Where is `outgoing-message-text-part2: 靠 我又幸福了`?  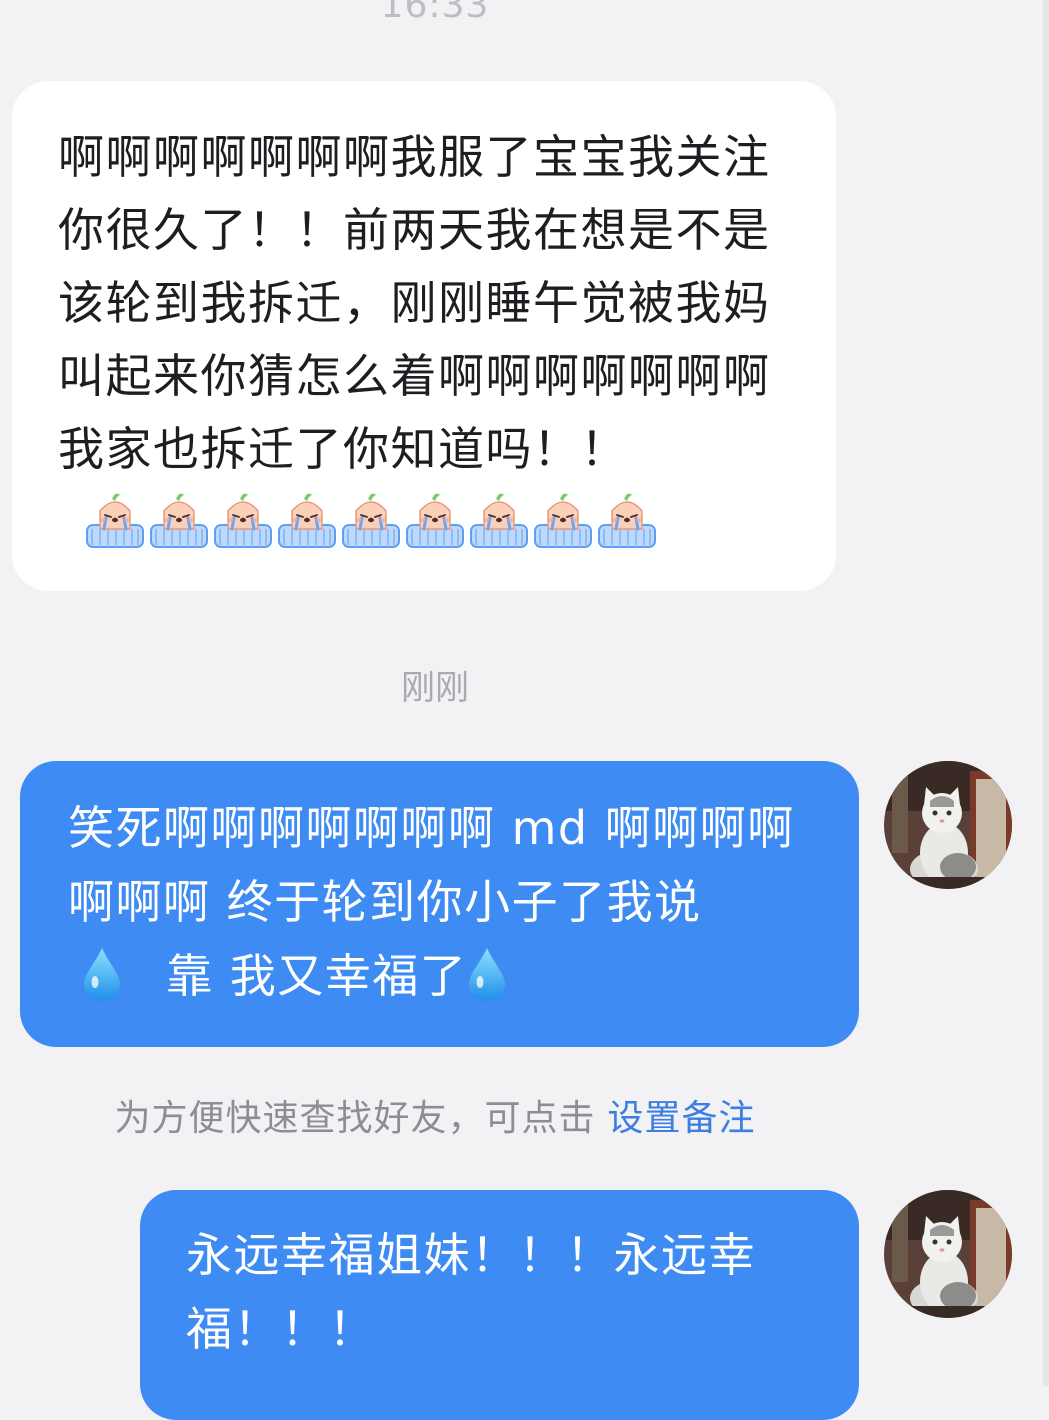 outgoing-message-text-part2: 靠 我又幸福了 is located at coordinates (317, 976).